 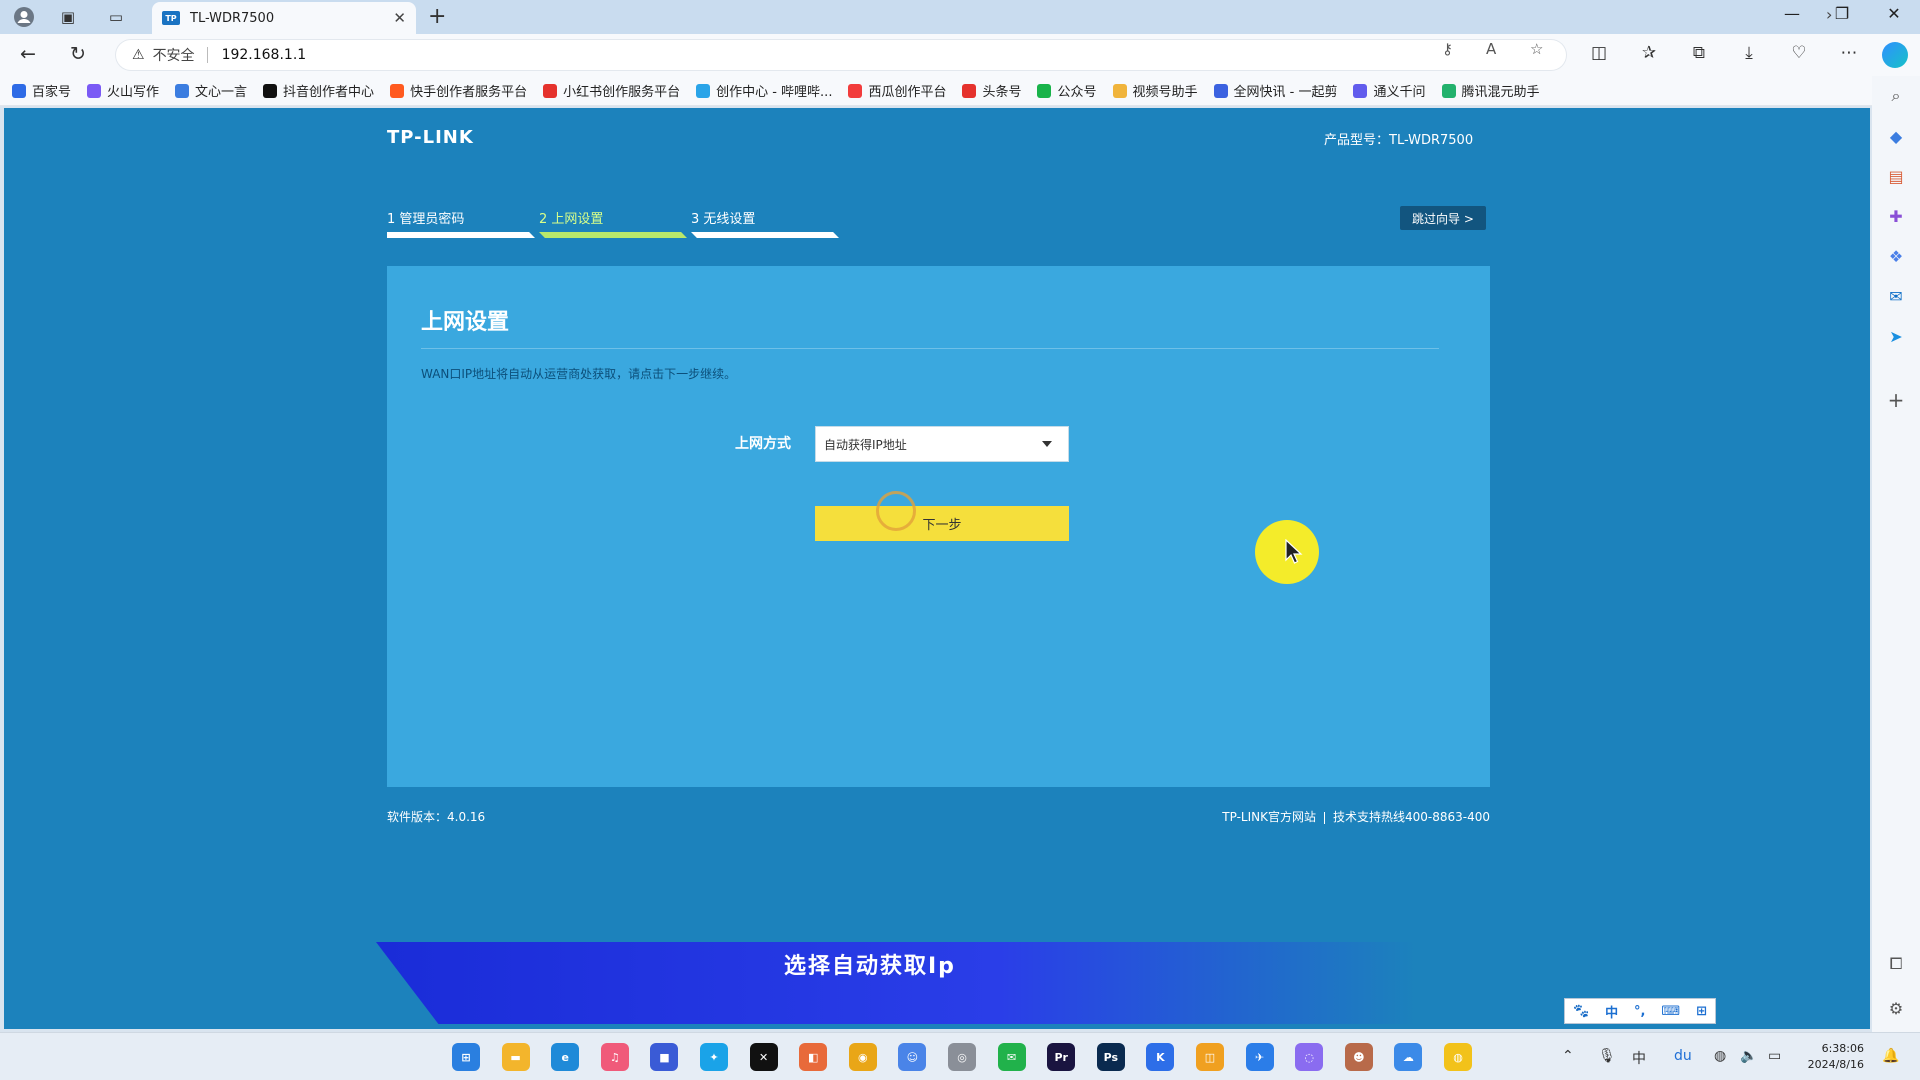 What do you see at coordinates (437, 16) in the screenshot?
I see `new-tab-icon: +` at bounding box center [437, 16].